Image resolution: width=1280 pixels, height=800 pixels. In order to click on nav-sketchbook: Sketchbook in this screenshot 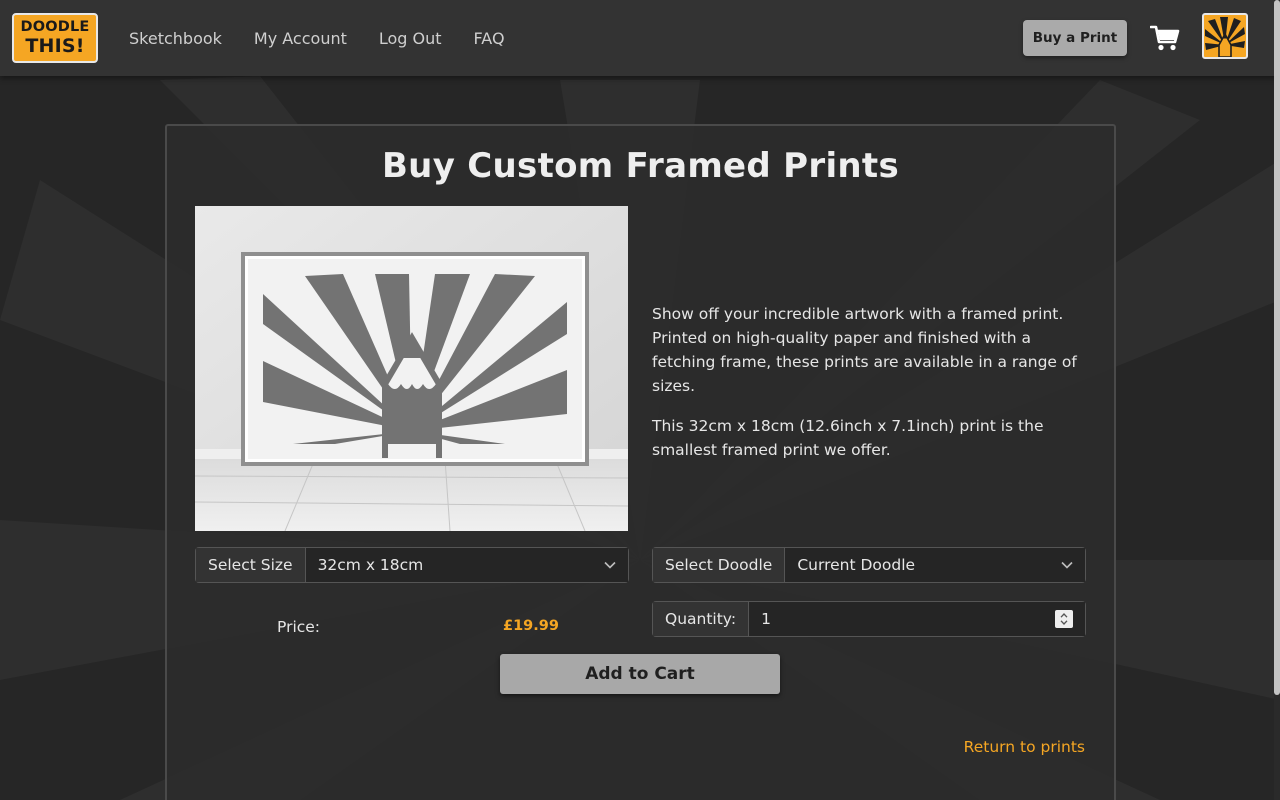, I will do `click(175, 38)`.